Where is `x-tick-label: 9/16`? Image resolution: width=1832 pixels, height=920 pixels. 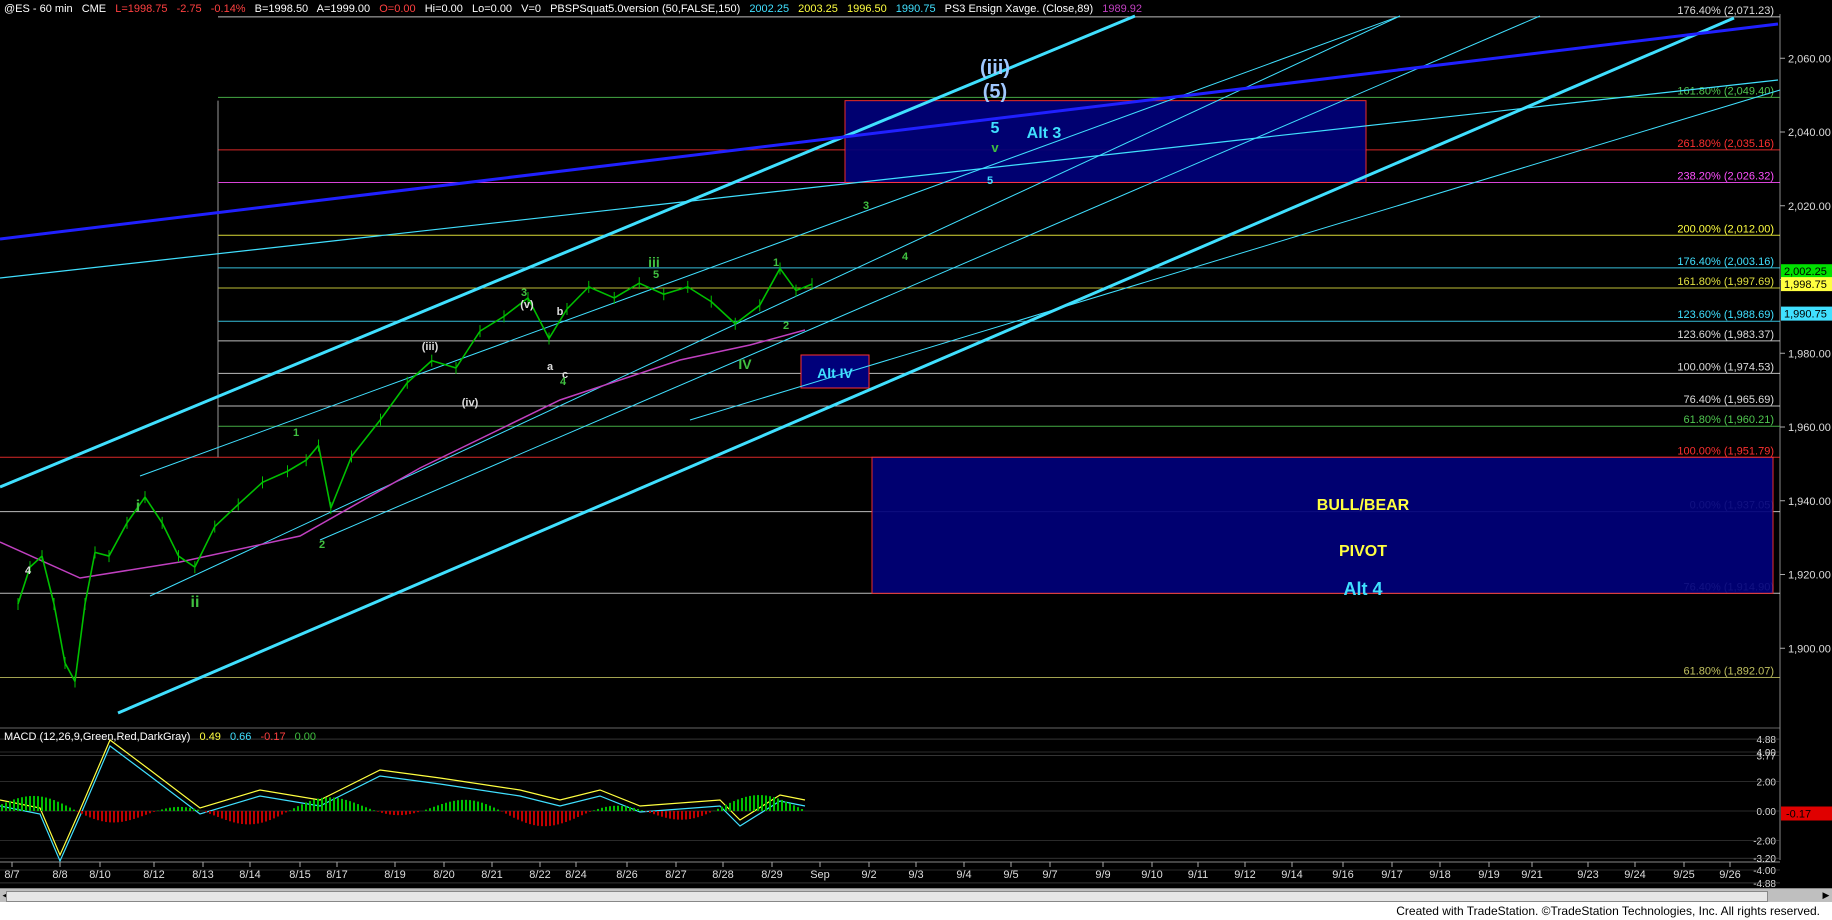 x-tick-label: 9/16 is located at coordinates (1342, 875).